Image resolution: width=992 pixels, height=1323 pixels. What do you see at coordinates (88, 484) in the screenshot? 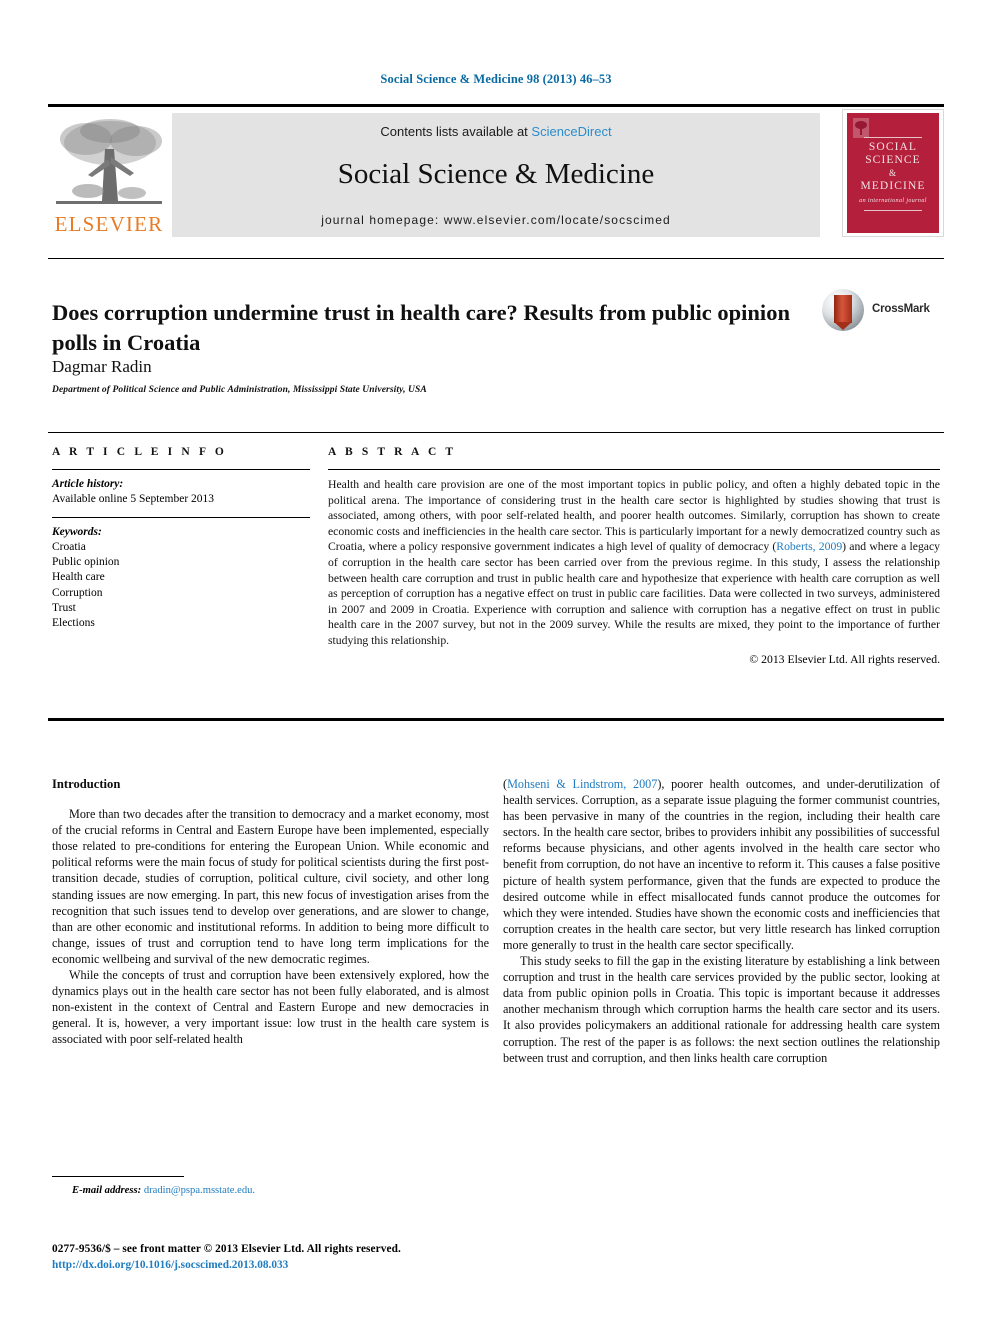
I see `article-history-label: Article history:` at bounding box center [88, 484].